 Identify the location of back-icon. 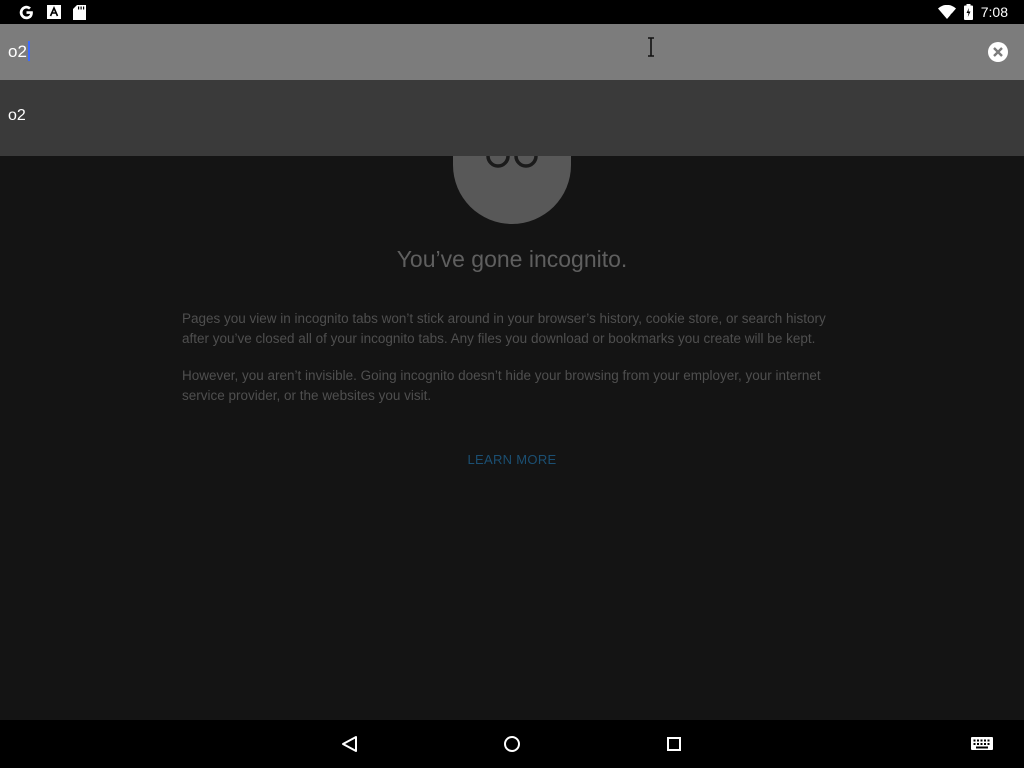
(350, 744).